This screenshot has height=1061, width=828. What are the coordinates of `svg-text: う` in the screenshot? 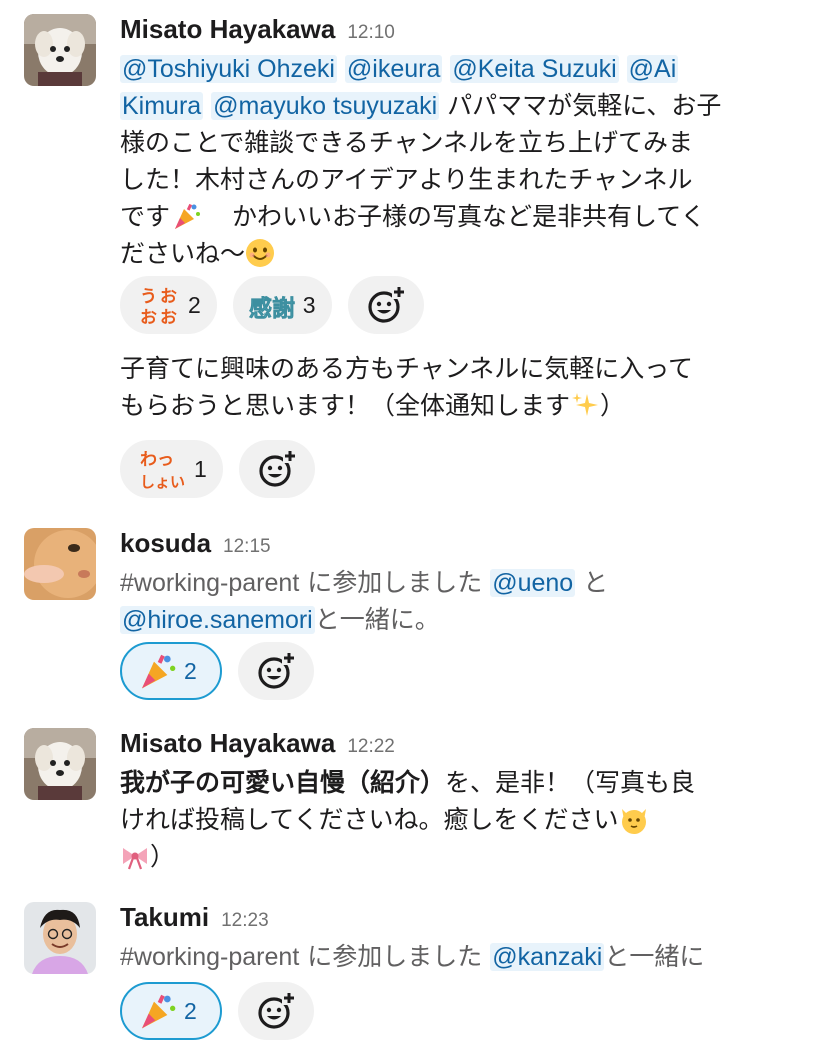 It's located at (148, 297).